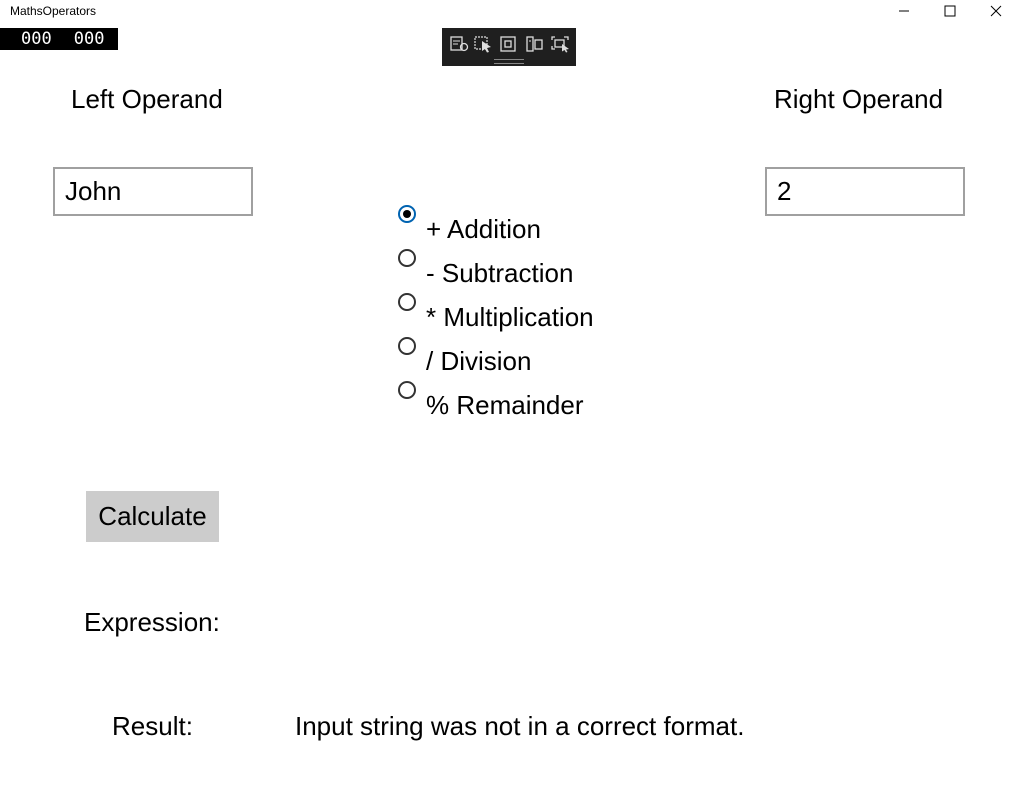 The height and width of the screenshot is (794, 1020). I want to click on frame-counter-right: 000, so click(89, 39).